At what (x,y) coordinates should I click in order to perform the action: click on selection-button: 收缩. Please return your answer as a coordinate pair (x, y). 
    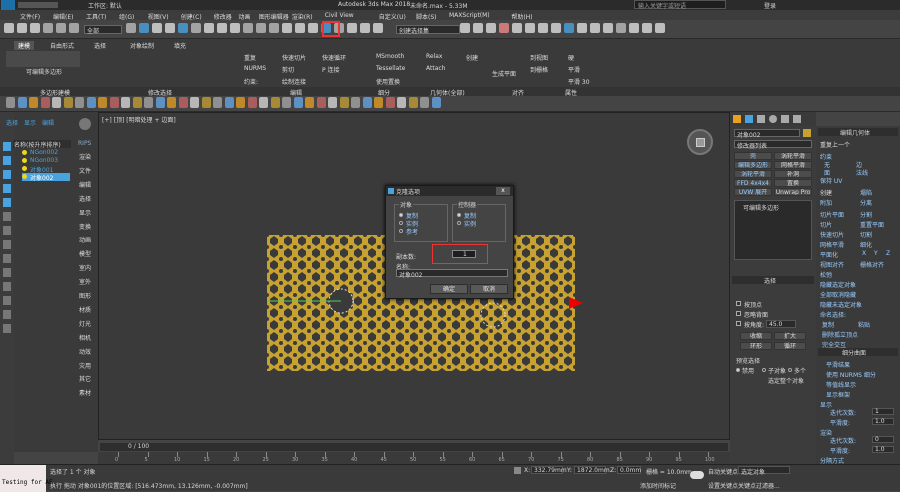
    Looking at the image, I should click on (756, 336).